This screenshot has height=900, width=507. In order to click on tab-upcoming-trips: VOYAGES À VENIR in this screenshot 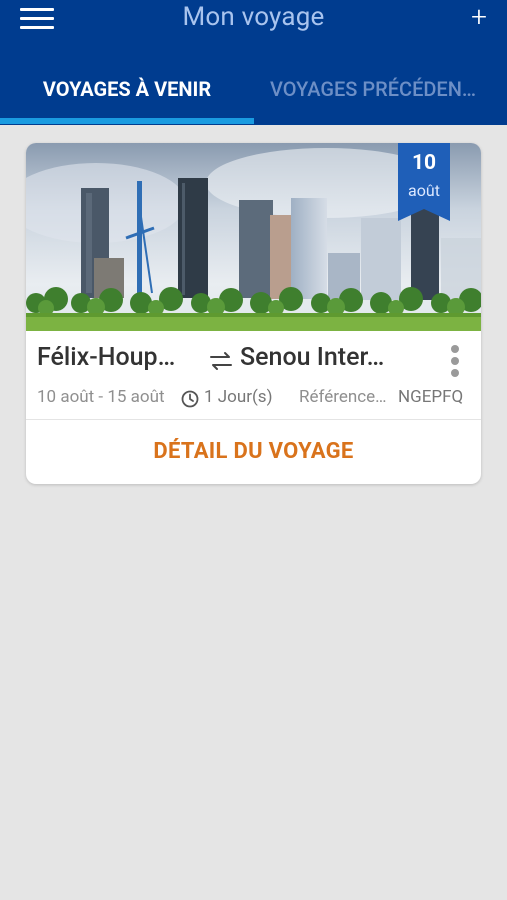, I will do `click(127, 89)`.